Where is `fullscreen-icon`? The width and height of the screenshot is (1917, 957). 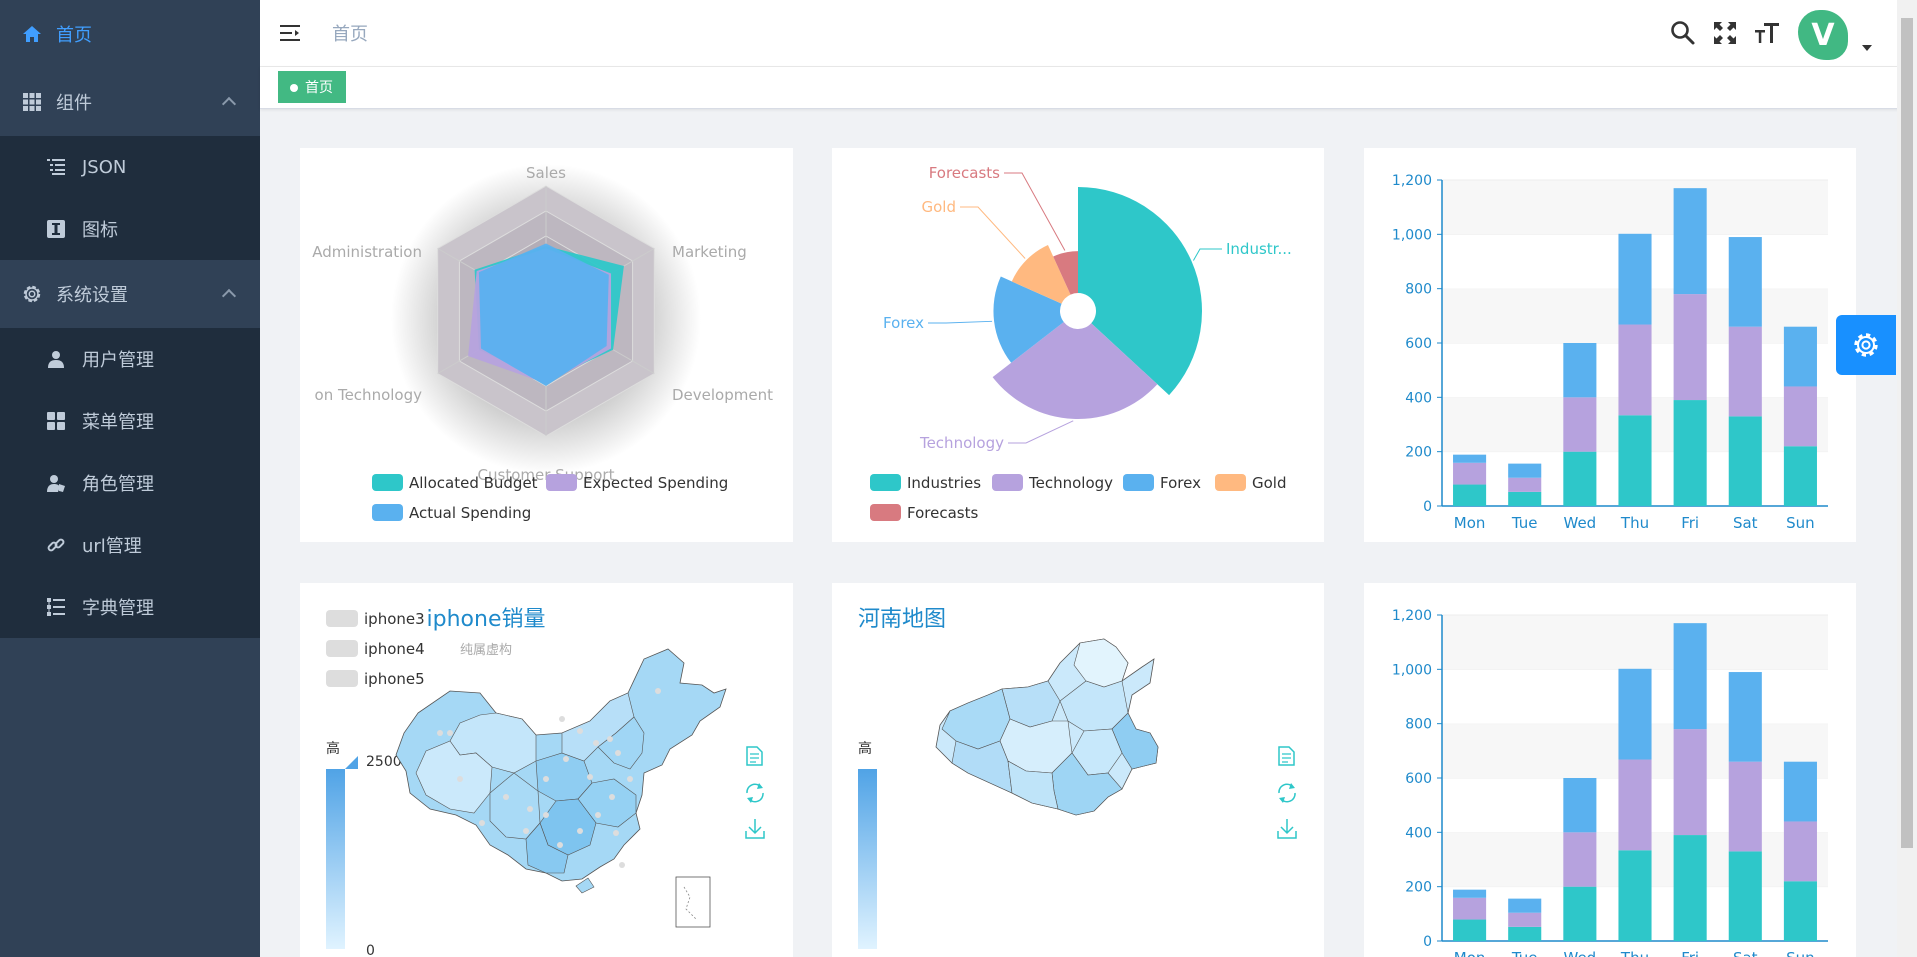
fullscreen-icon is located at coordinates (1725, 33).